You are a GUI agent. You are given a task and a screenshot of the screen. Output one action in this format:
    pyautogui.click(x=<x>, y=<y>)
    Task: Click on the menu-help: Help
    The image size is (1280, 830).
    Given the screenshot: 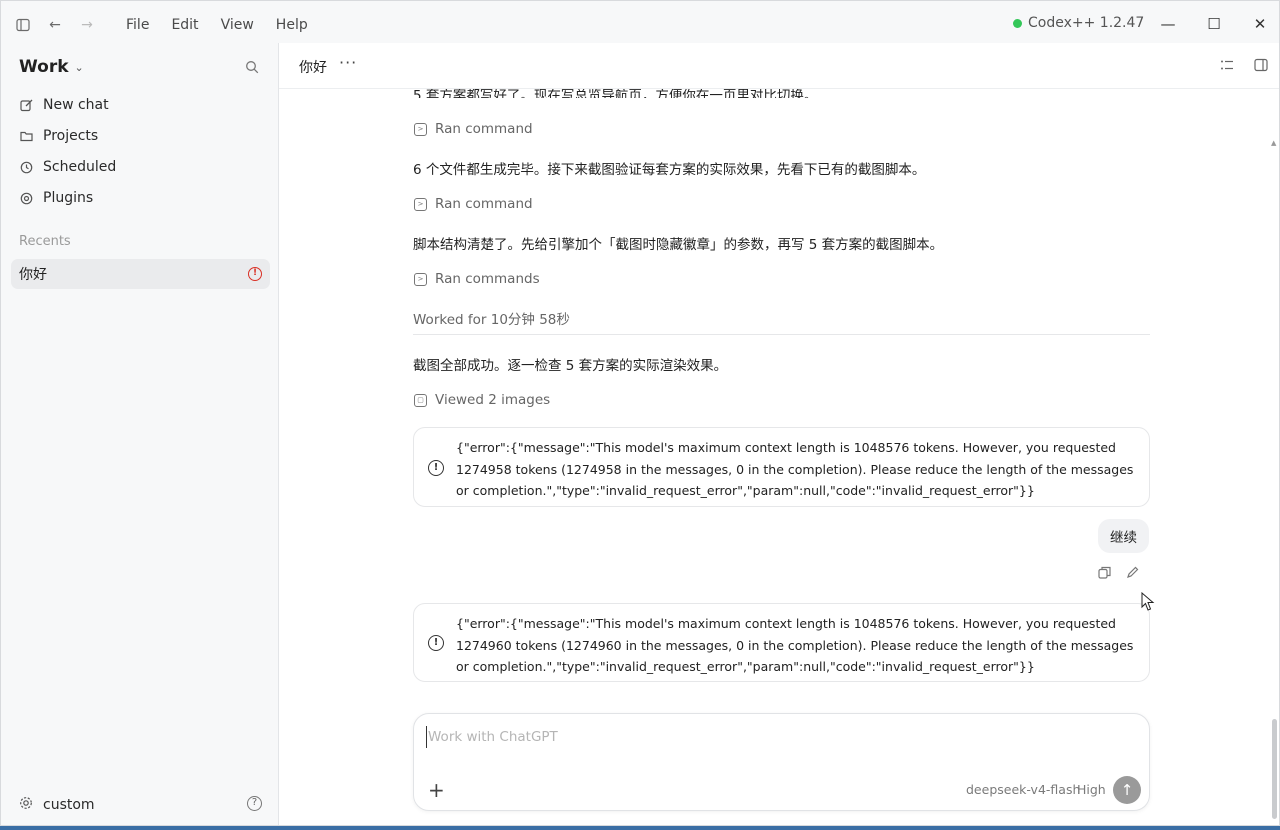 What is the action you would take?
    pyautogui.click(x=292, y=25)
    